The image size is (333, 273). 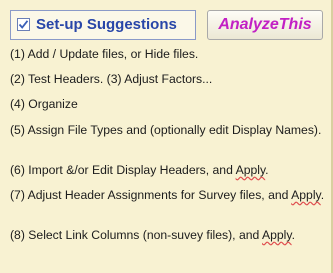 I want to click on analyze-this-button: AnalyzeThis, so click(x=265, y=25).